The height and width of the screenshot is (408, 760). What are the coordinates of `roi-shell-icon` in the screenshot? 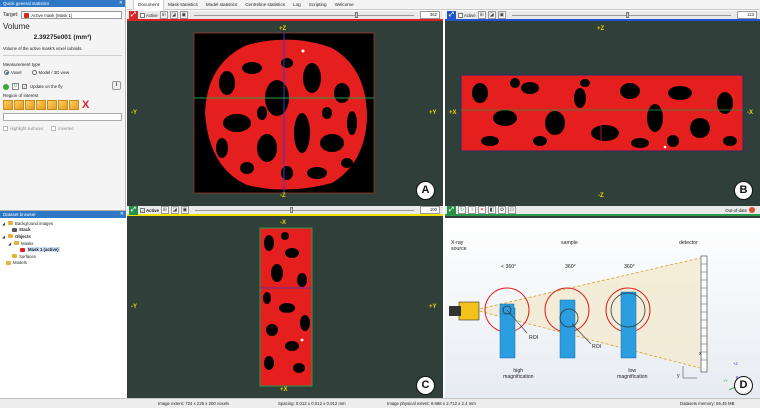 It's located at (63, 105).